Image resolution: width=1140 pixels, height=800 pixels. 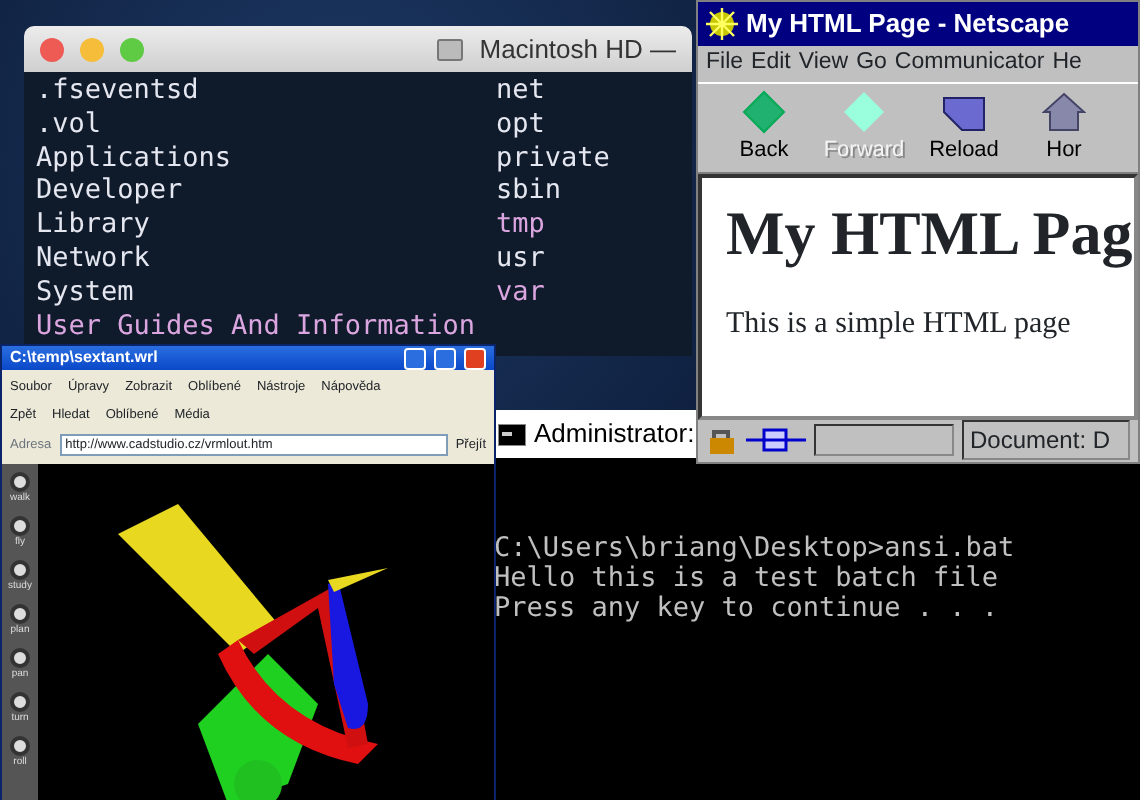 I want to click on window-title: C:\temp\sextant.wrl, so click(x=85, y=358).